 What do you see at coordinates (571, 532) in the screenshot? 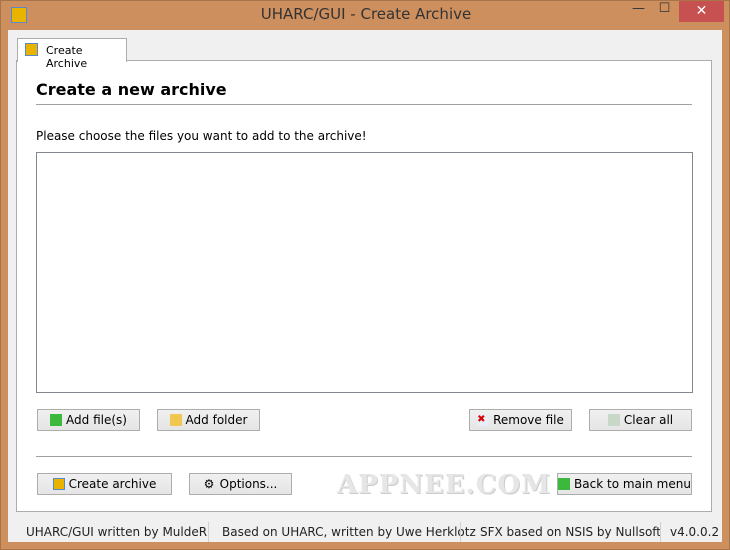
I see `status-sfx: SFX based on NSIS by Nullsoft` at bounding box center [571, 532].